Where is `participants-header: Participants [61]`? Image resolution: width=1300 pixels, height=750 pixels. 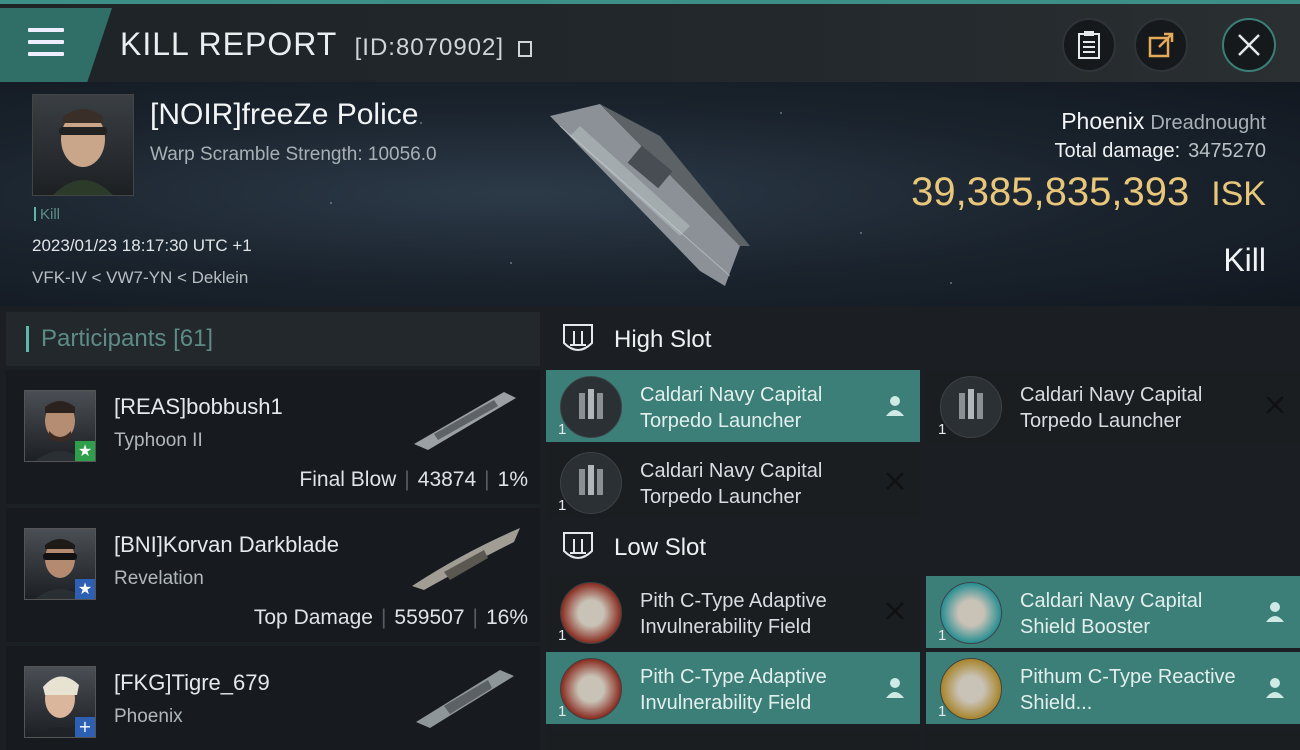
participants-header: Participants [61] is located at coordinates (273, 339).